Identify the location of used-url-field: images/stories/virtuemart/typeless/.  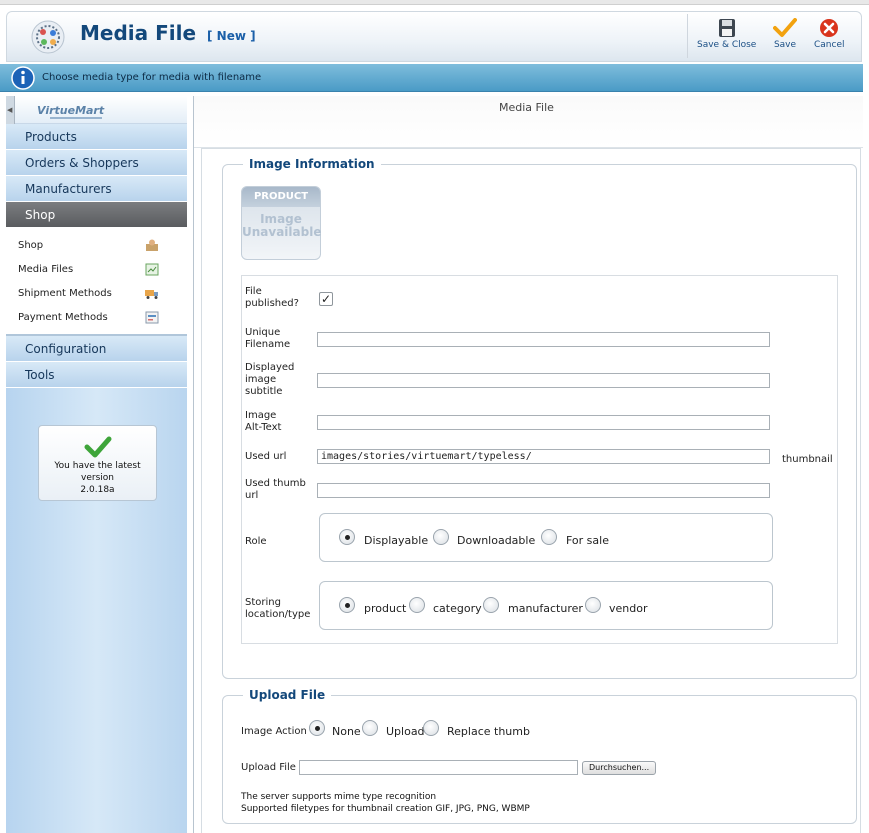
(543, 456).